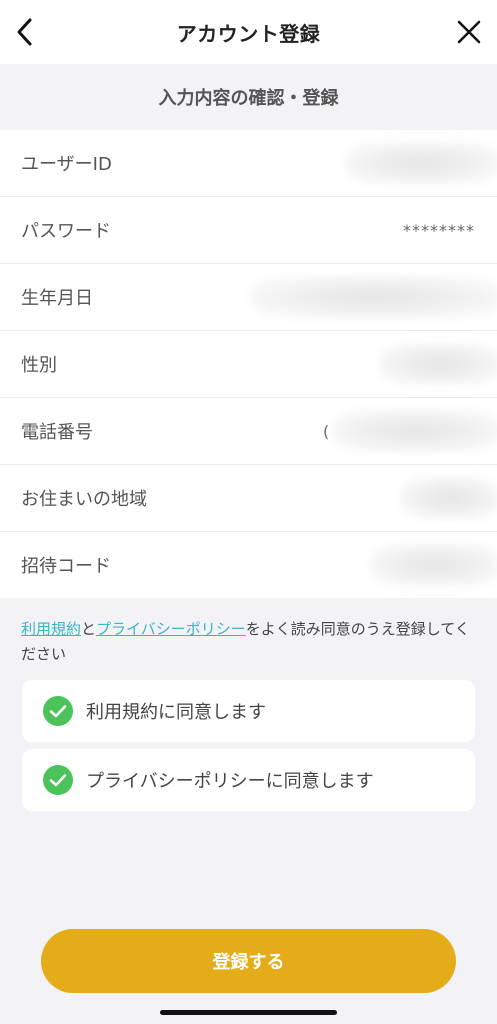  Describe the element at coordinates (248, 498) in the screenshot. I see `field-row-region: お住まいの地域` at that location.